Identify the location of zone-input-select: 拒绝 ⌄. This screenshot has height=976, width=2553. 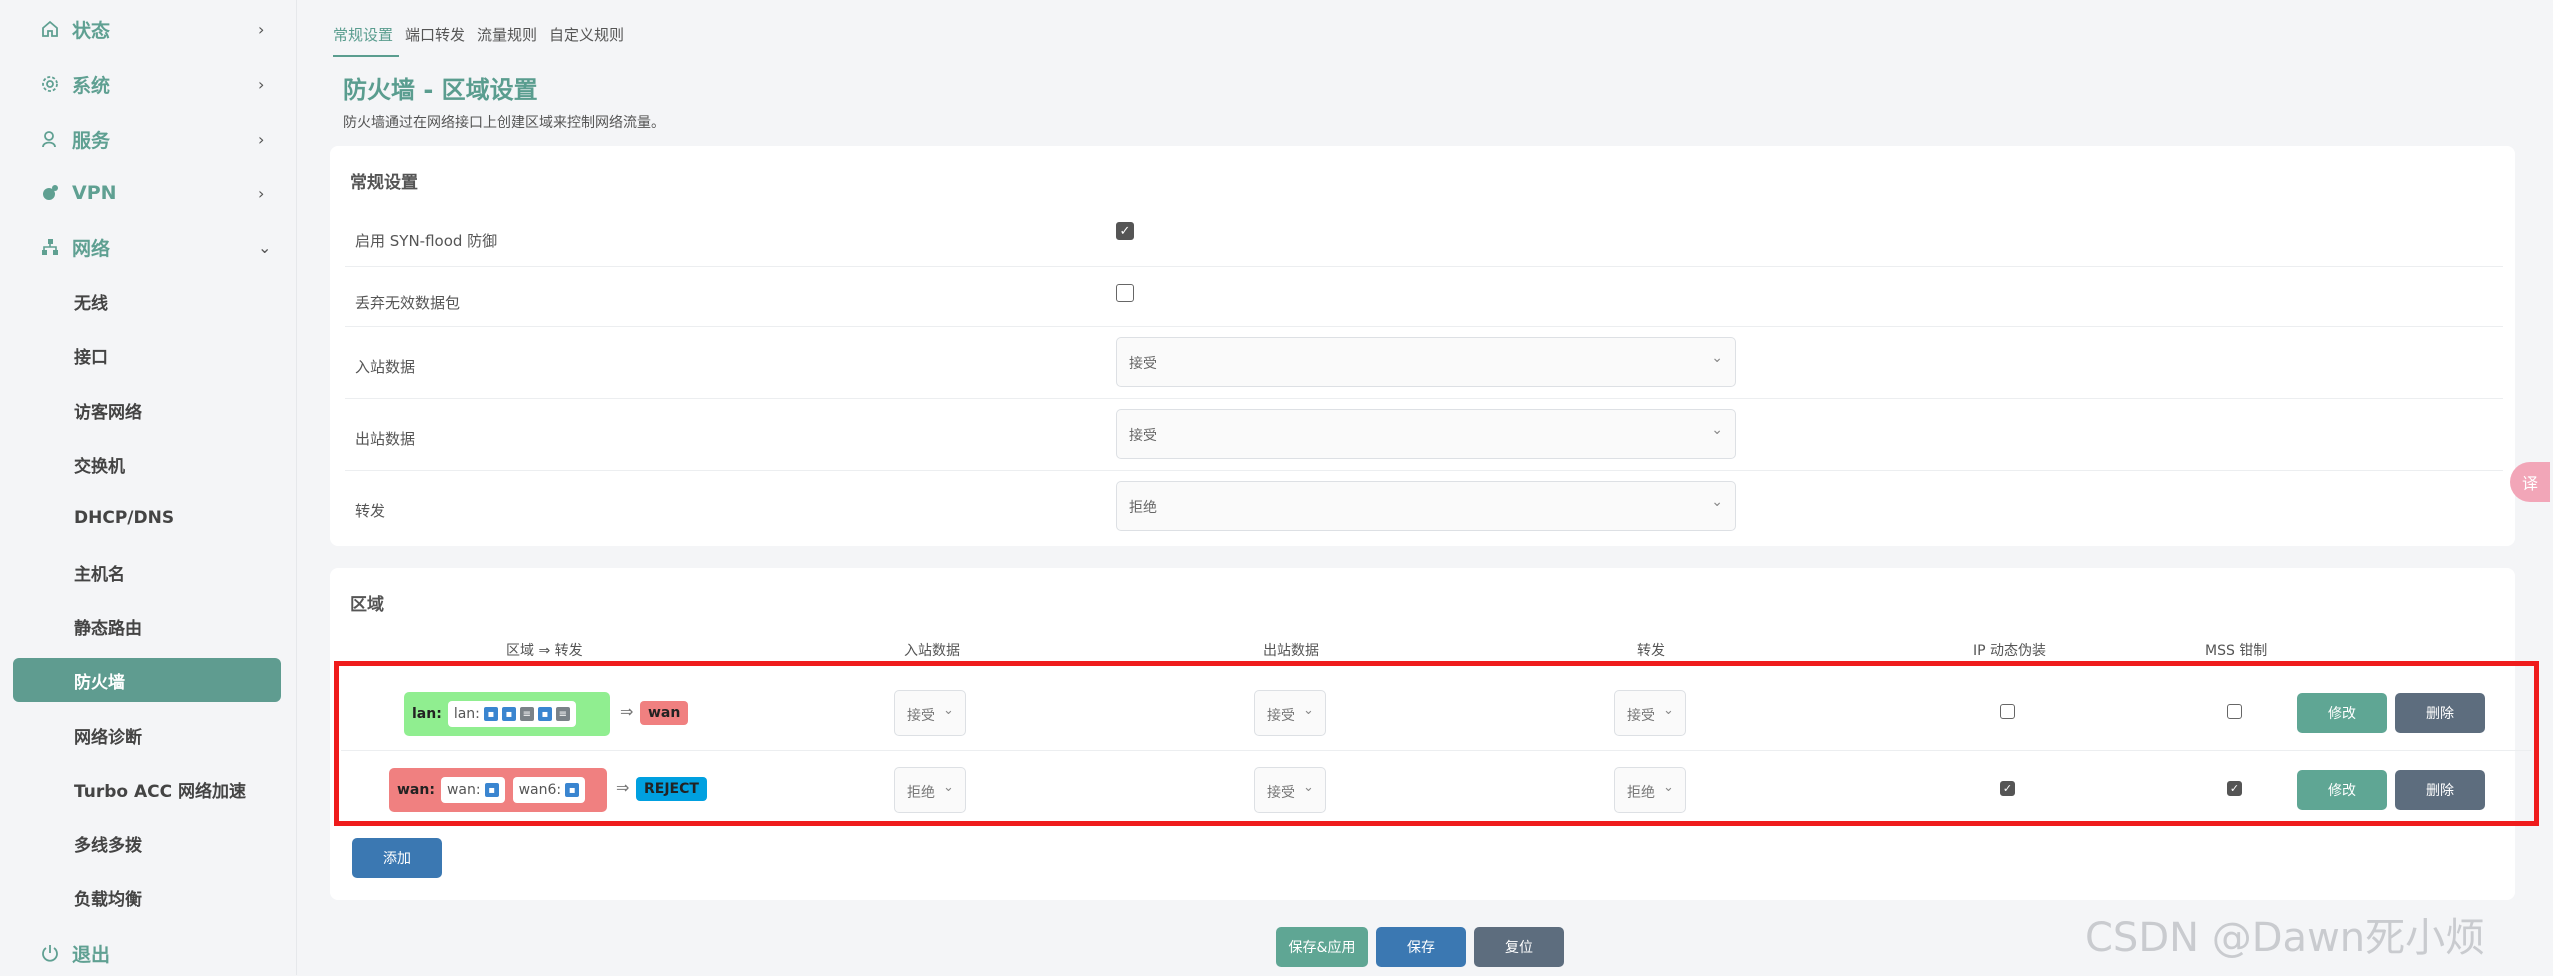
(930, 790).